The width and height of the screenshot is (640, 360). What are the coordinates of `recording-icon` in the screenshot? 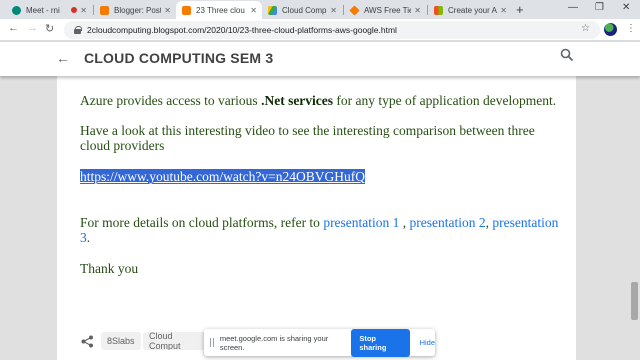 It's located at (74, 10).